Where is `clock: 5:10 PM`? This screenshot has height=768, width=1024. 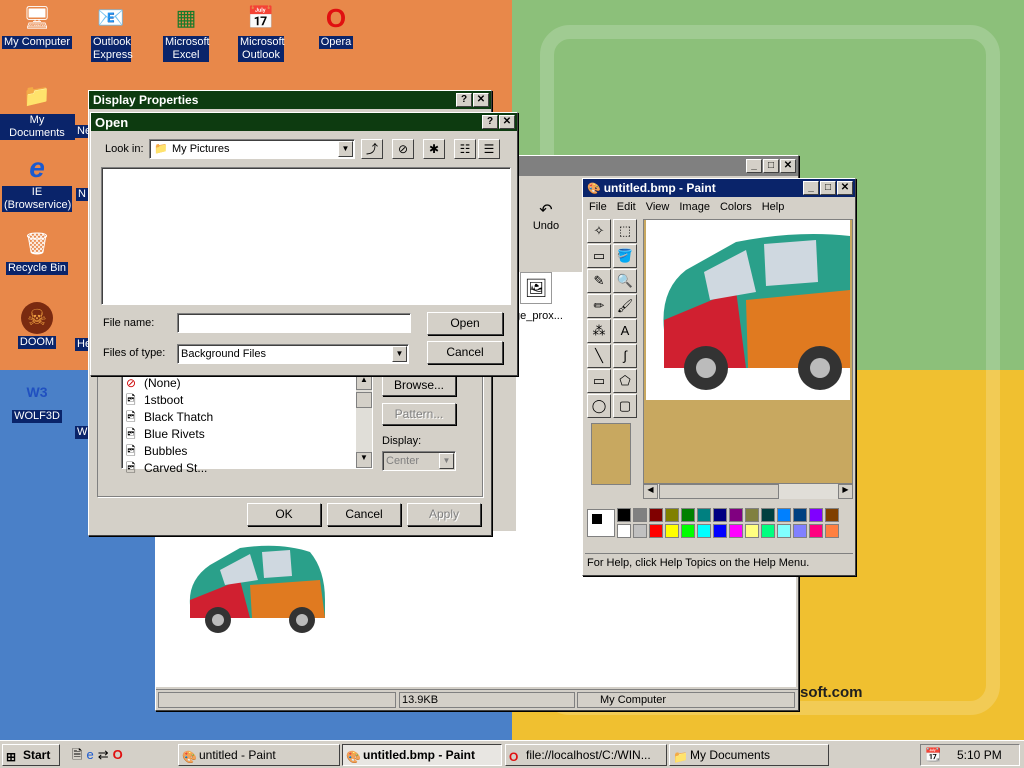 clock: 5:10 PM is located at coordinates (979, 755).